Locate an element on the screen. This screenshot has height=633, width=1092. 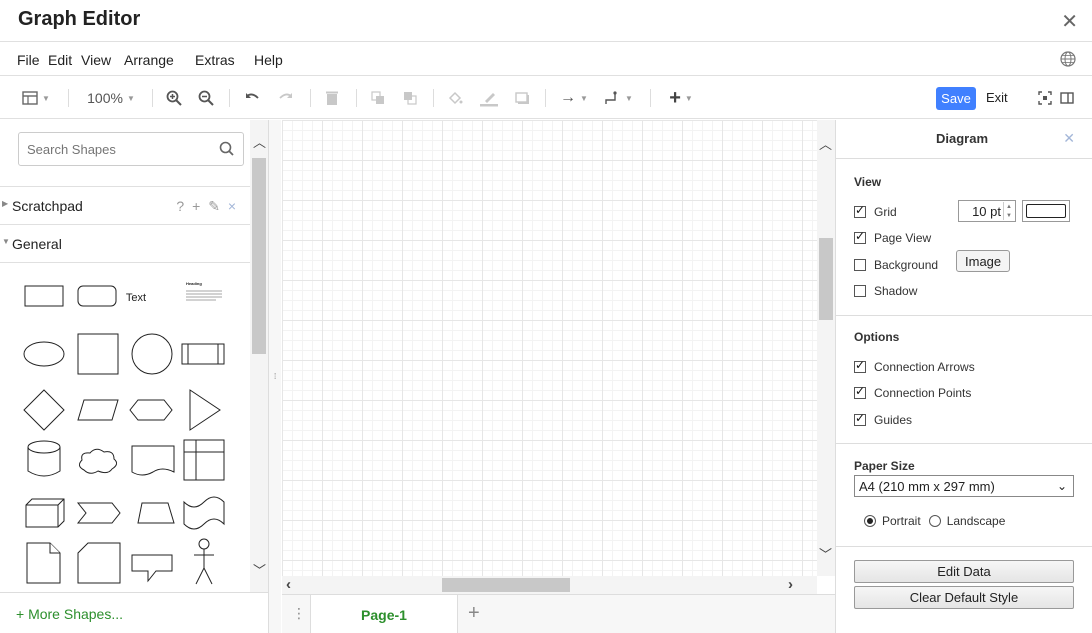
connection-arrows-checkbox is located at coordinates (860, 365).